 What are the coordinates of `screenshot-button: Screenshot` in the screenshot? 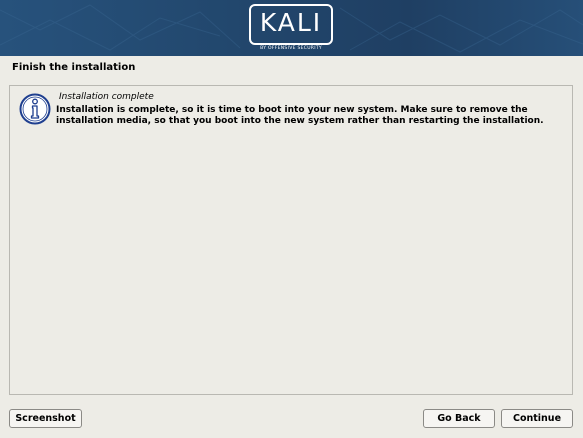 It's located at (45, 418).